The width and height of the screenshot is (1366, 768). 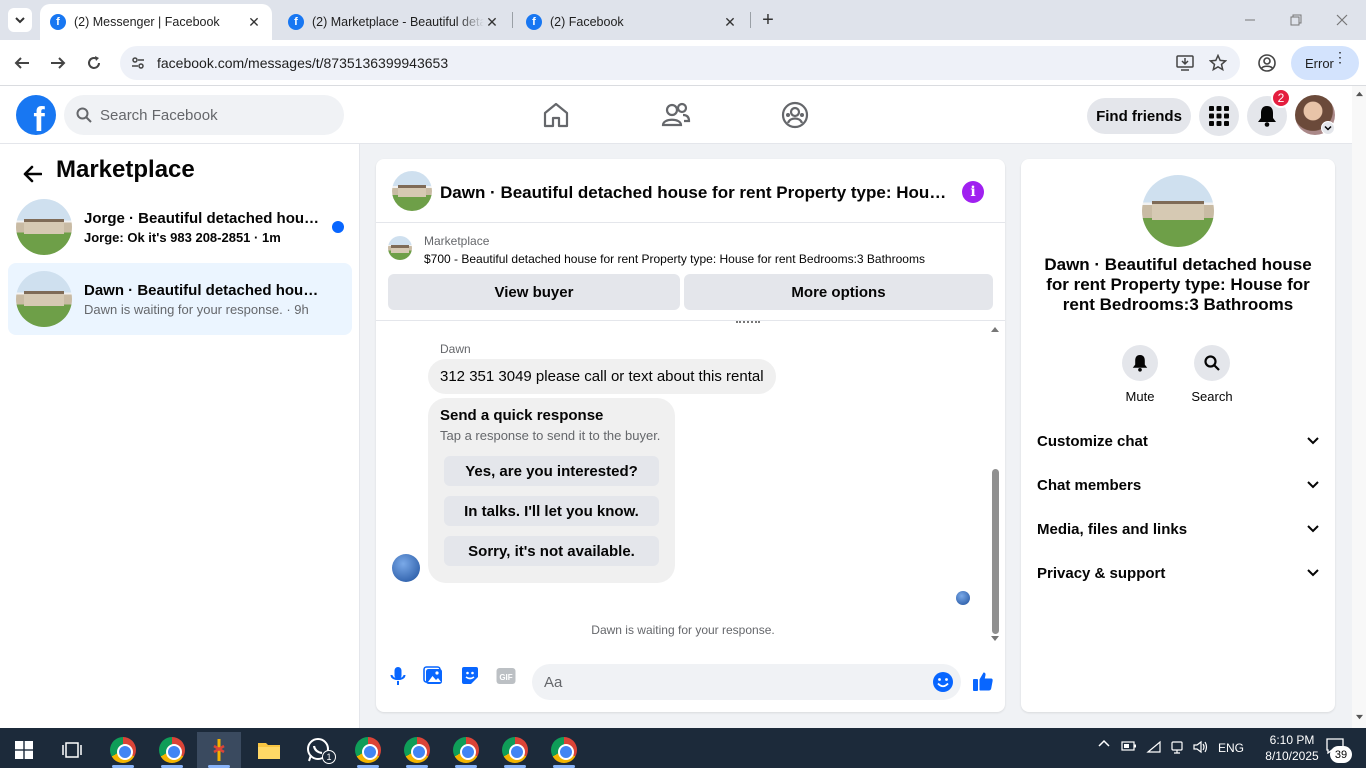 I want to click on reload-button, so click(x=94, y=63).